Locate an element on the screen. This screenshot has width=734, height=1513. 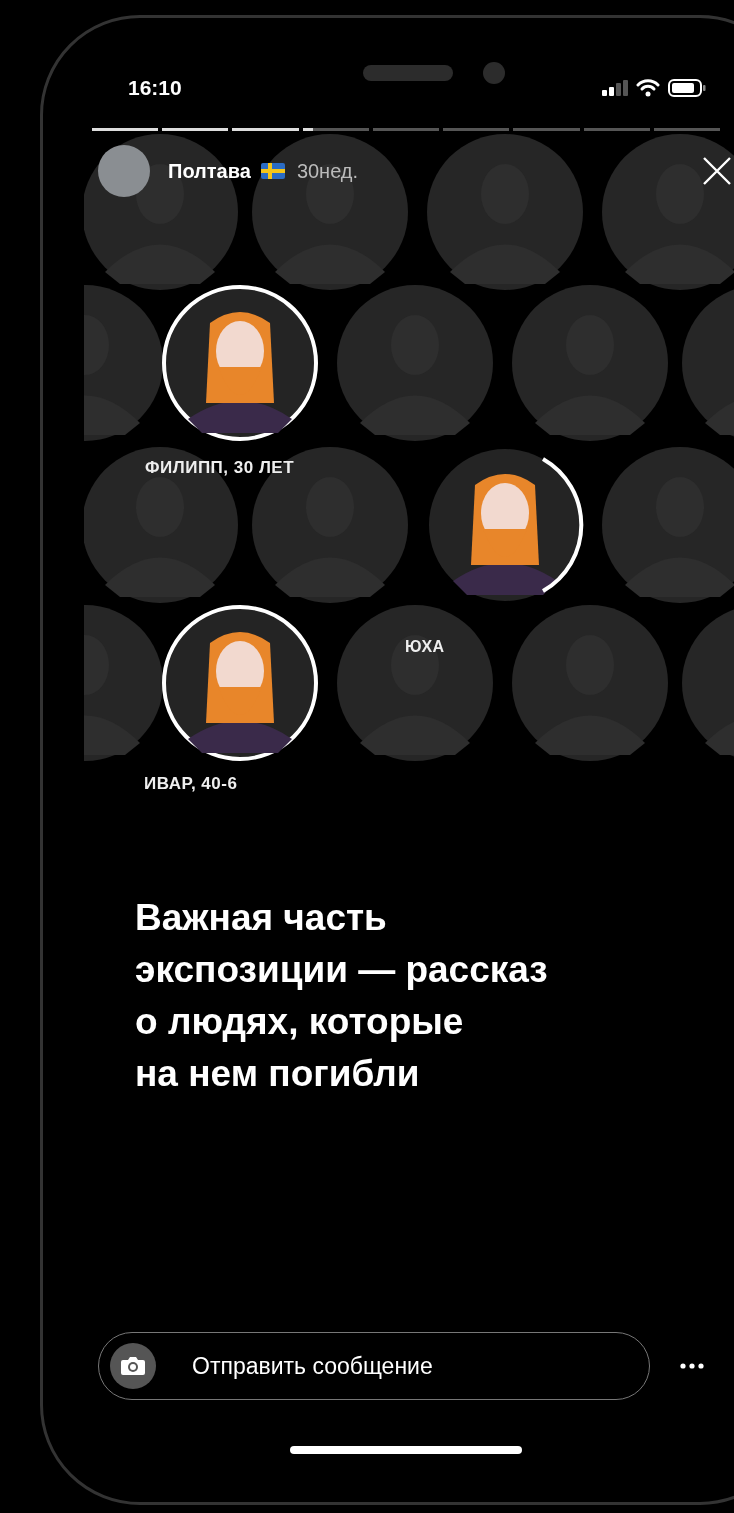
close-icon is located at coordinates (717, 171).